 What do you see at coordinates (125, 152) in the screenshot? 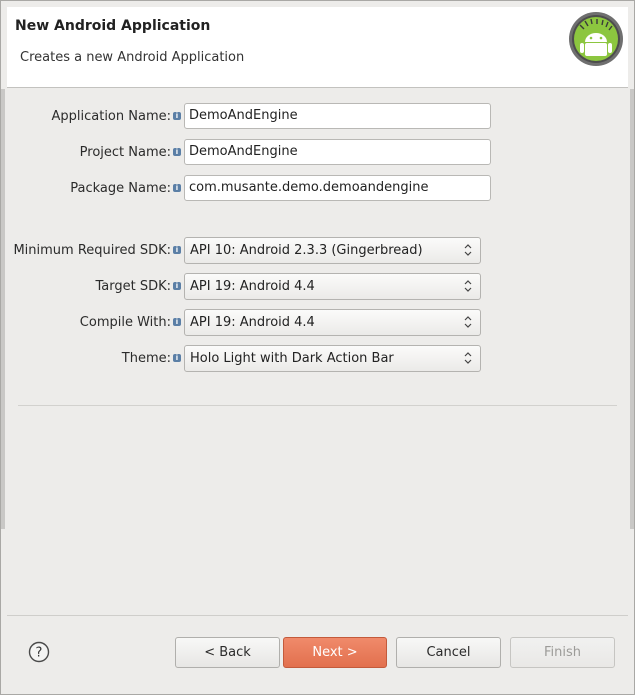
I see `project-name-label: Project Name:` at bounding box center [125, 152].